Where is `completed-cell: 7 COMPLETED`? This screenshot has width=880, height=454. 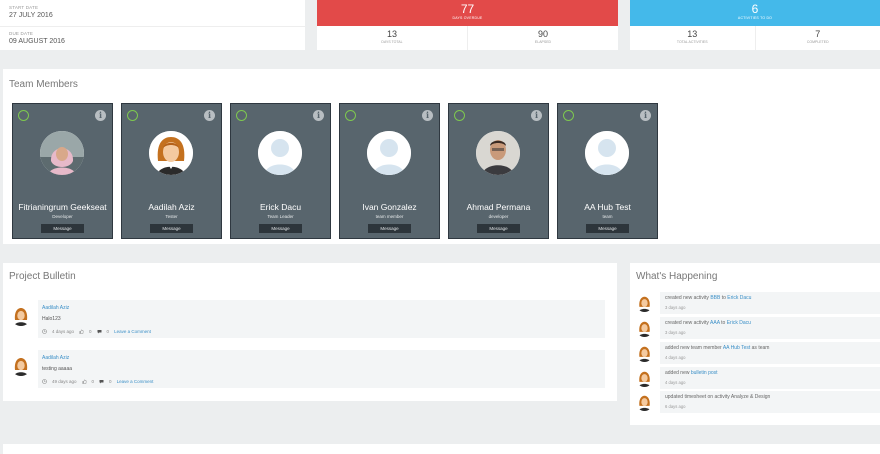
completed-cell: 7 COMPLETED is located at coordinates (818, 38).